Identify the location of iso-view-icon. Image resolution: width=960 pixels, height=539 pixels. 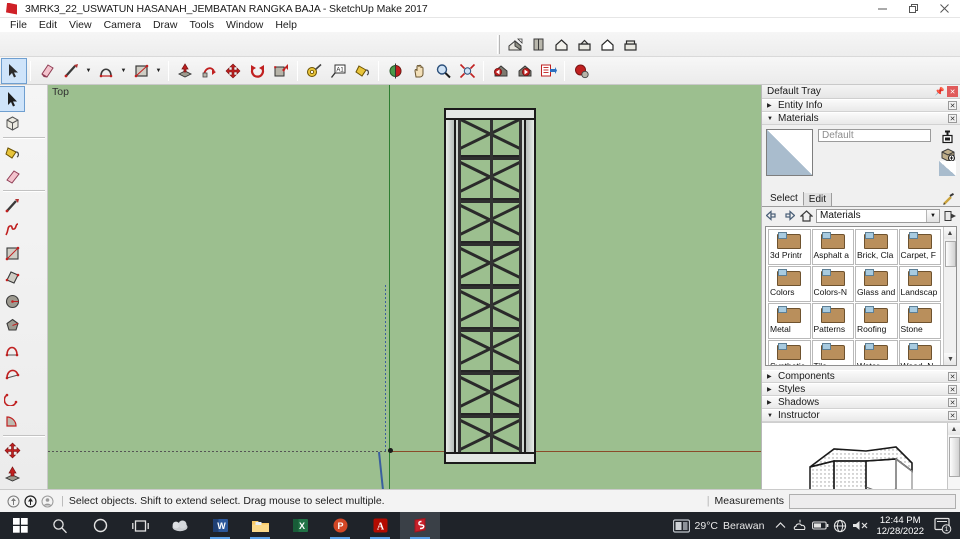
(515, 44).